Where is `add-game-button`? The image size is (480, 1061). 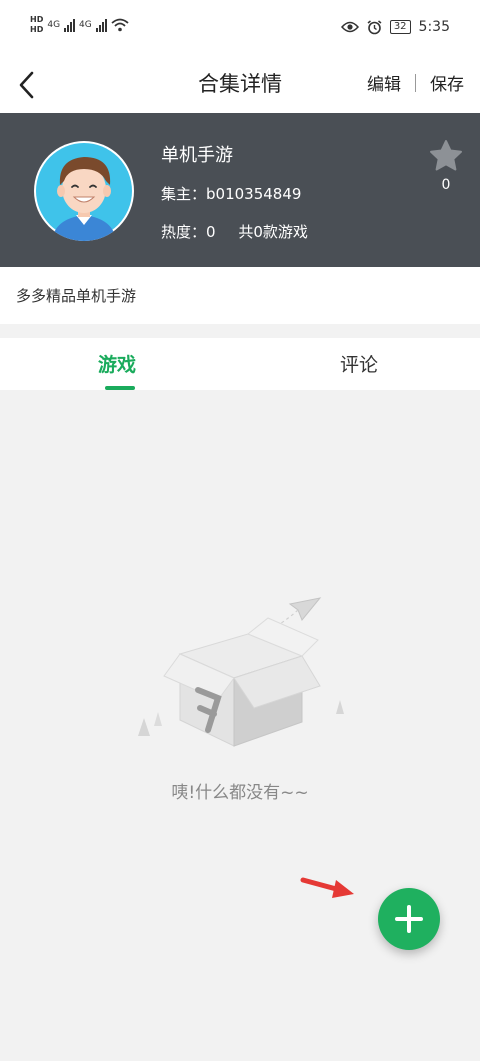
add-game-button is located at coordinates (409, 919).